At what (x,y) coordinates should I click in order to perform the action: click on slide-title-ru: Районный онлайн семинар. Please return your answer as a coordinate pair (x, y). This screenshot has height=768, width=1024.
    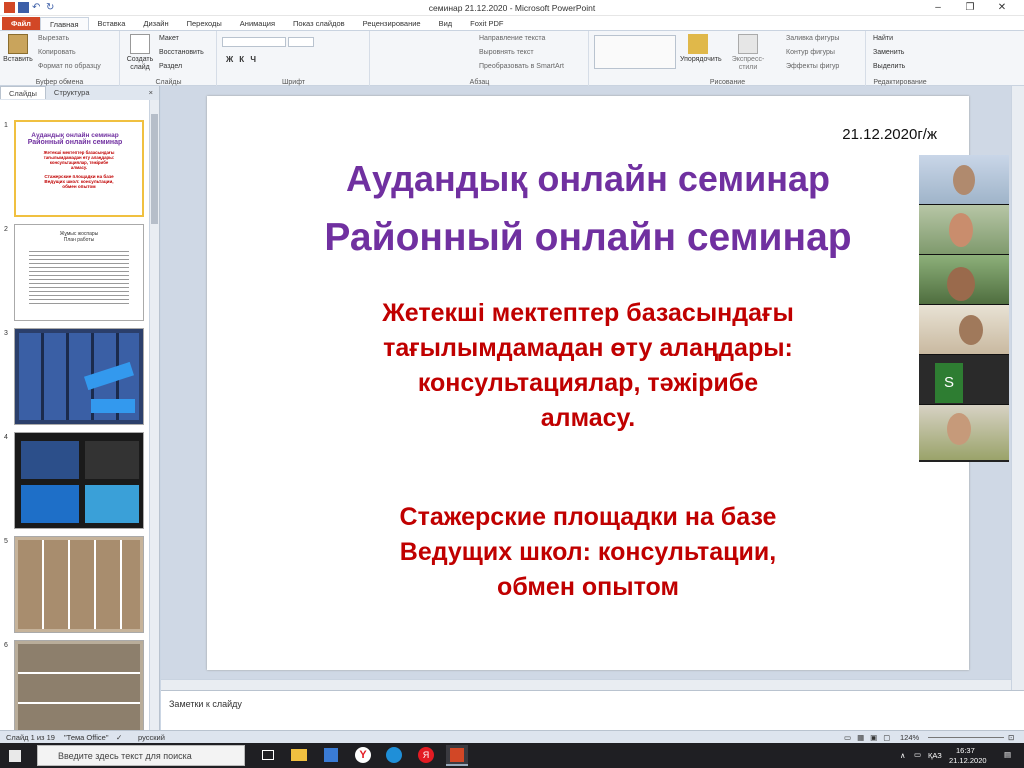
    Looking at the image, I should click on (588, 238).